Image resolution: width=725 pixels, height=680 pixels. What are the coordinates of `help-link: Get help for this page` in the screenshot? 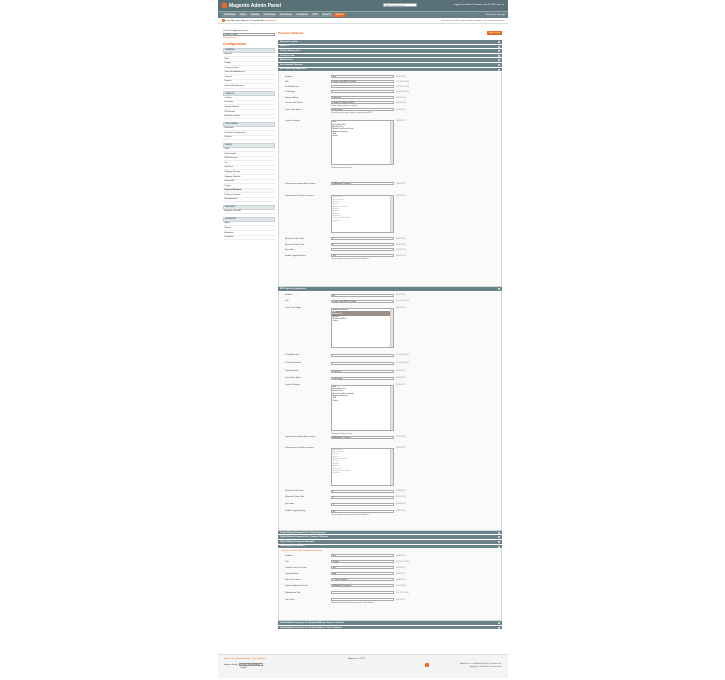 It's located at (495, 15).